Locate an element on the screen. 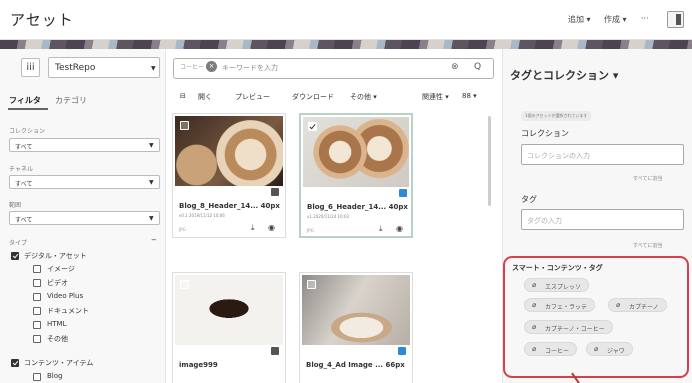 This screenshot has width=692, height=383. header-bar: アセット 追加 ▾ 作成 ▾ ··· is located at coordinates (346, 20).